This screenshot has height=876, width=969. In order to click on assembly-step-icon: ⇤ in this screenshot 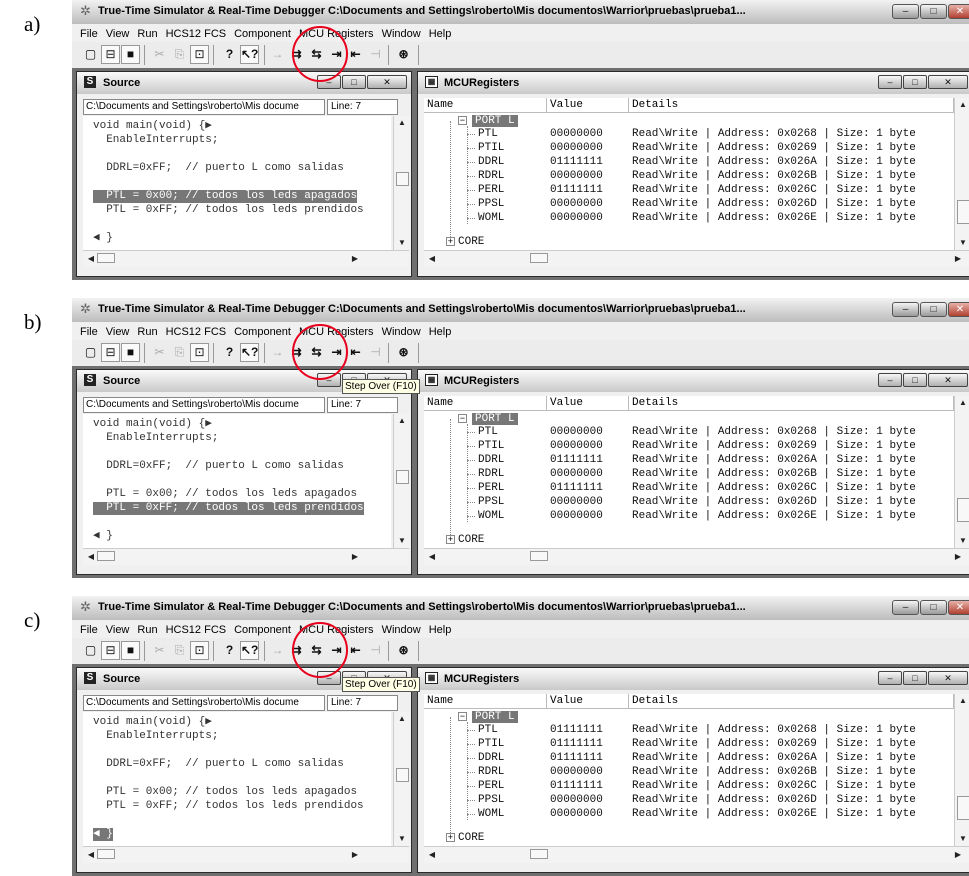, I will do `click(355, 54)`.